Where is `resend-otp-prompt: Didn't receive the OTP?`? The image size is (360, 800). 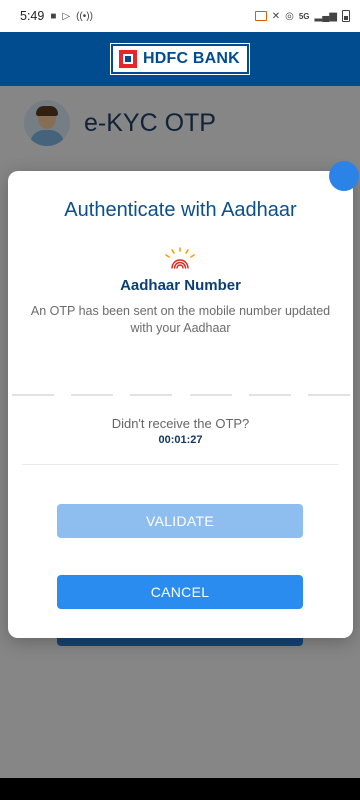 resend-otp-prompt: Didn't receive the OTP? is located at coordinates (180, 423).